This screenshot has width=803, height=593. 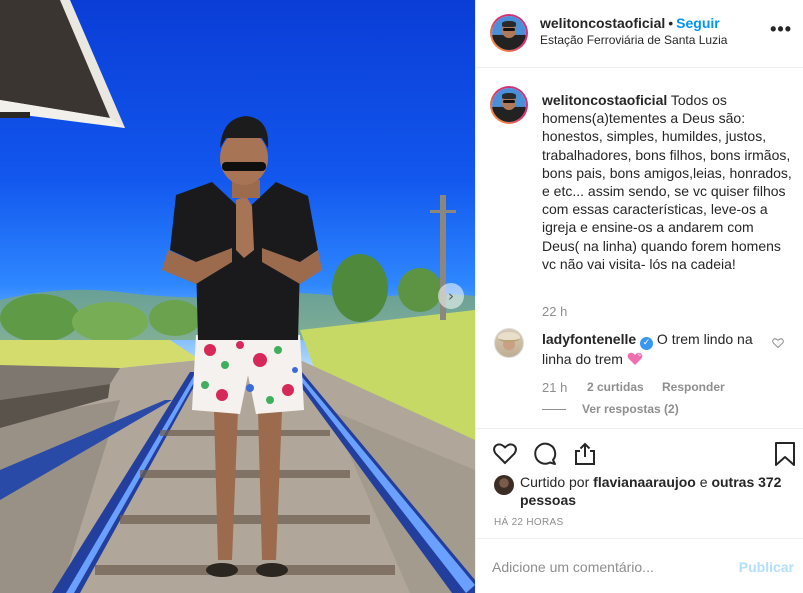 I want to click on location-link: Estação Ferroviária de Santa Luzia, so click(x=633, y=40).